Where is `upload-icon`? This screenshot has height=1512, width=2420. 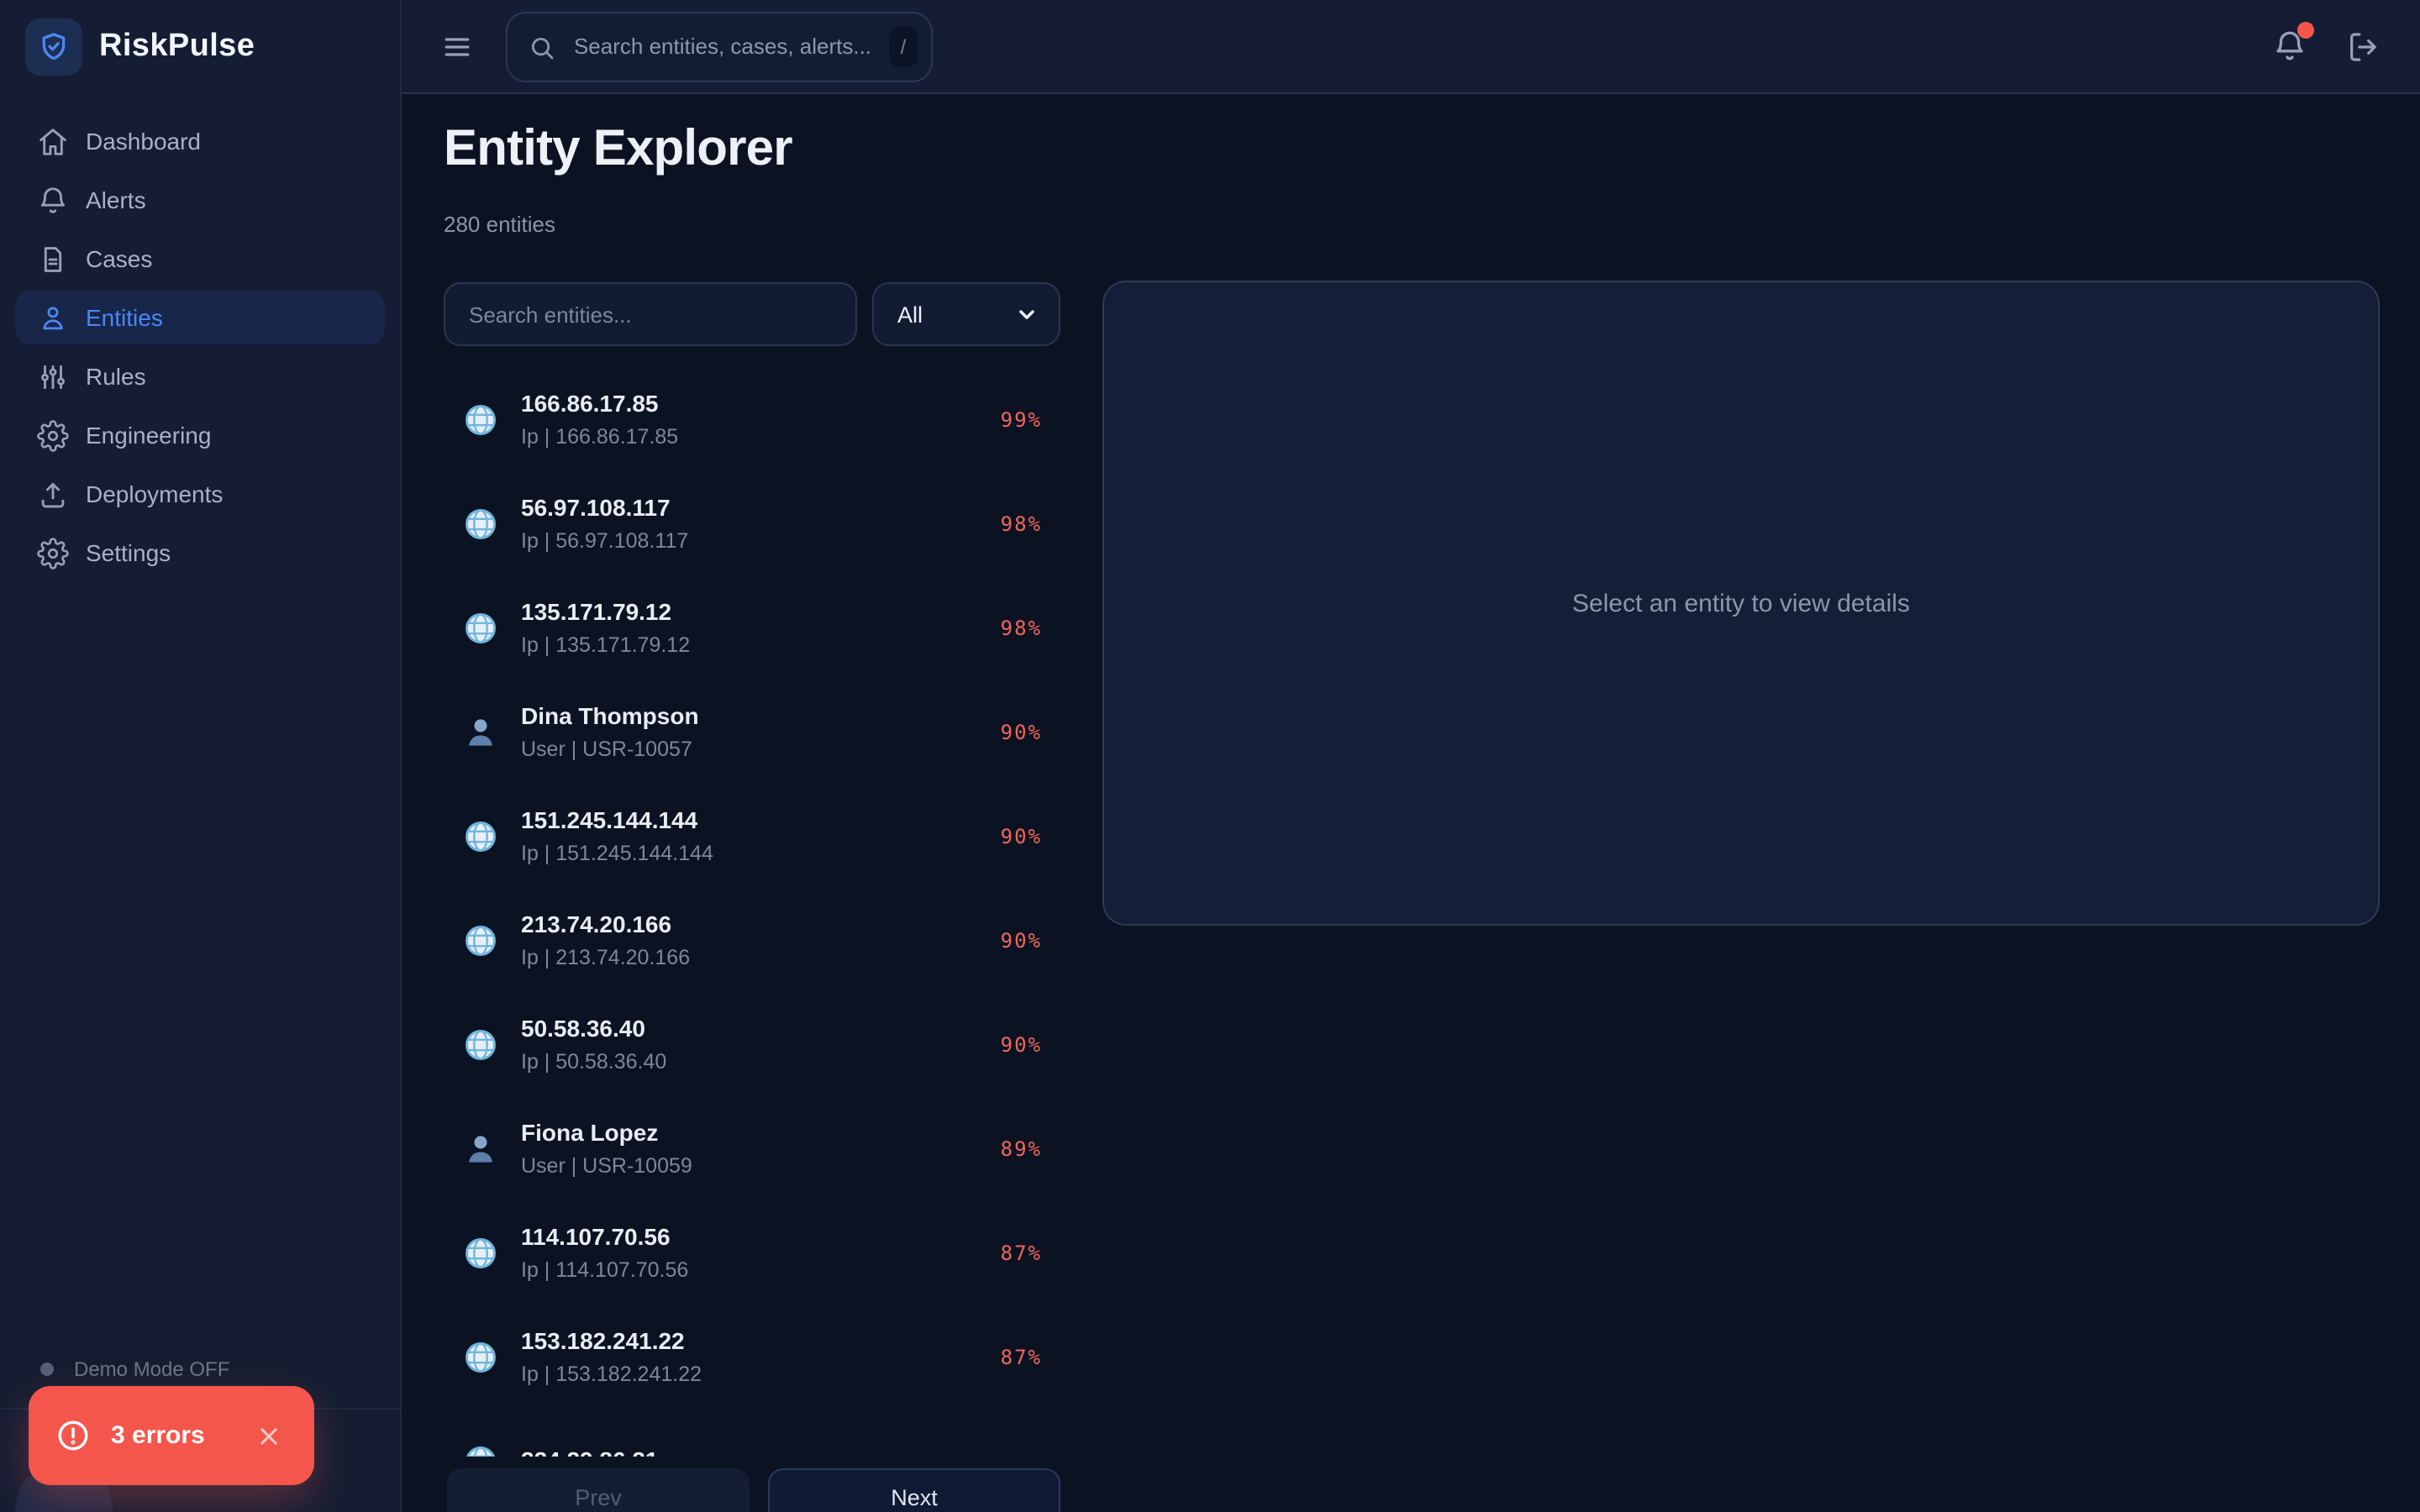 upload-icon is located at coordinates (53, 494).